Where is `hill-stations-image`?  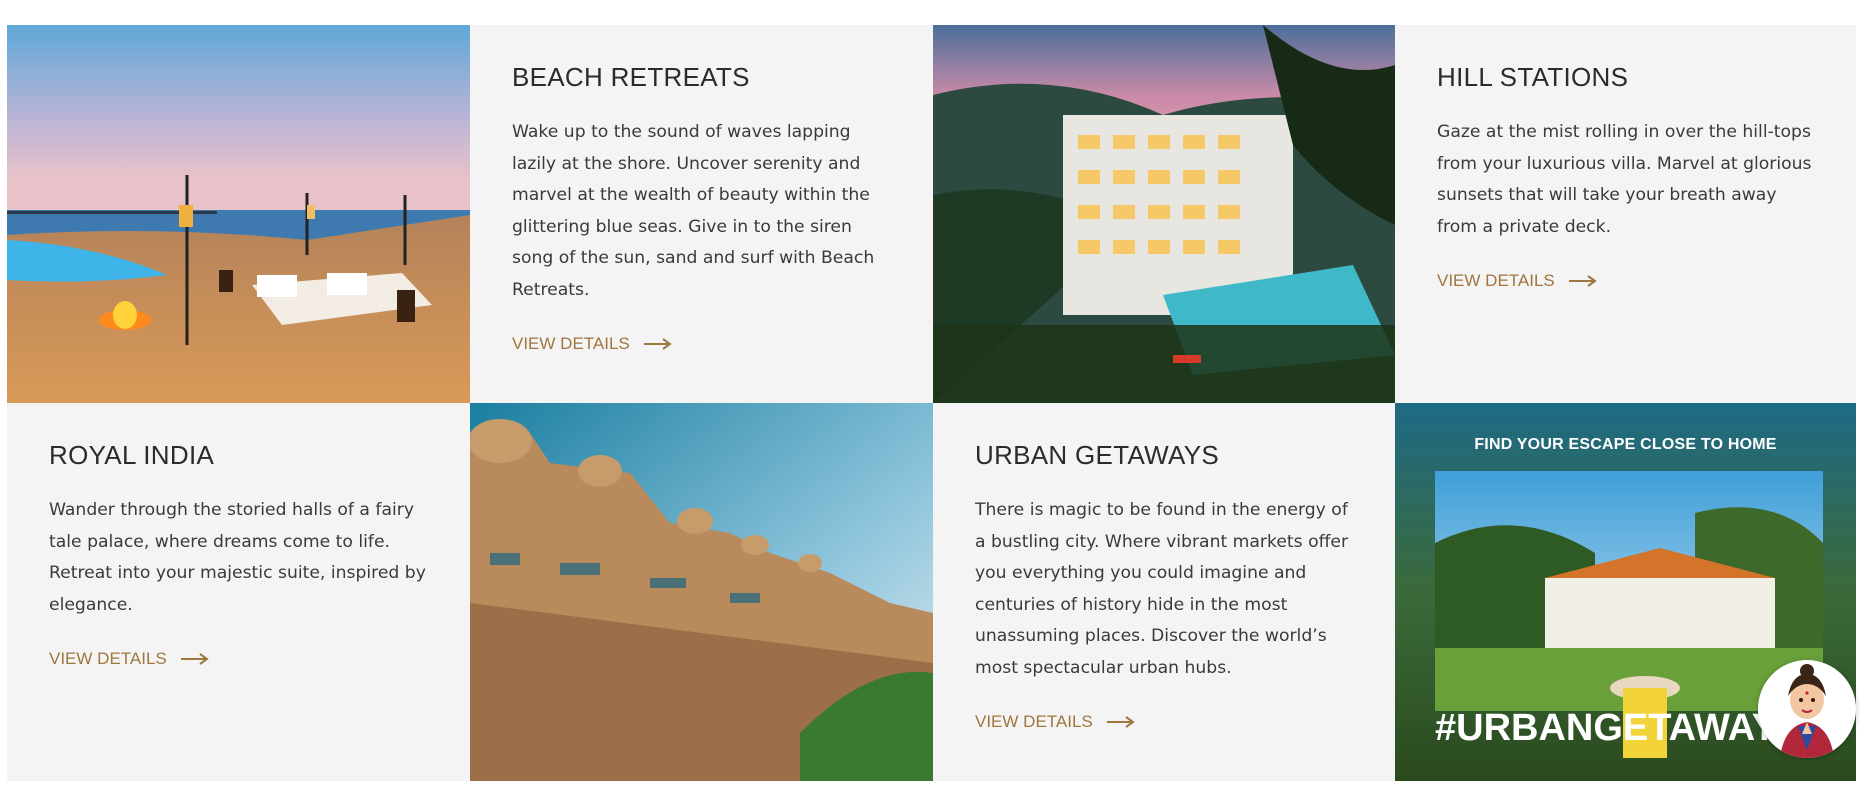
hill-stations-image is located at coordinates (1164, 214).